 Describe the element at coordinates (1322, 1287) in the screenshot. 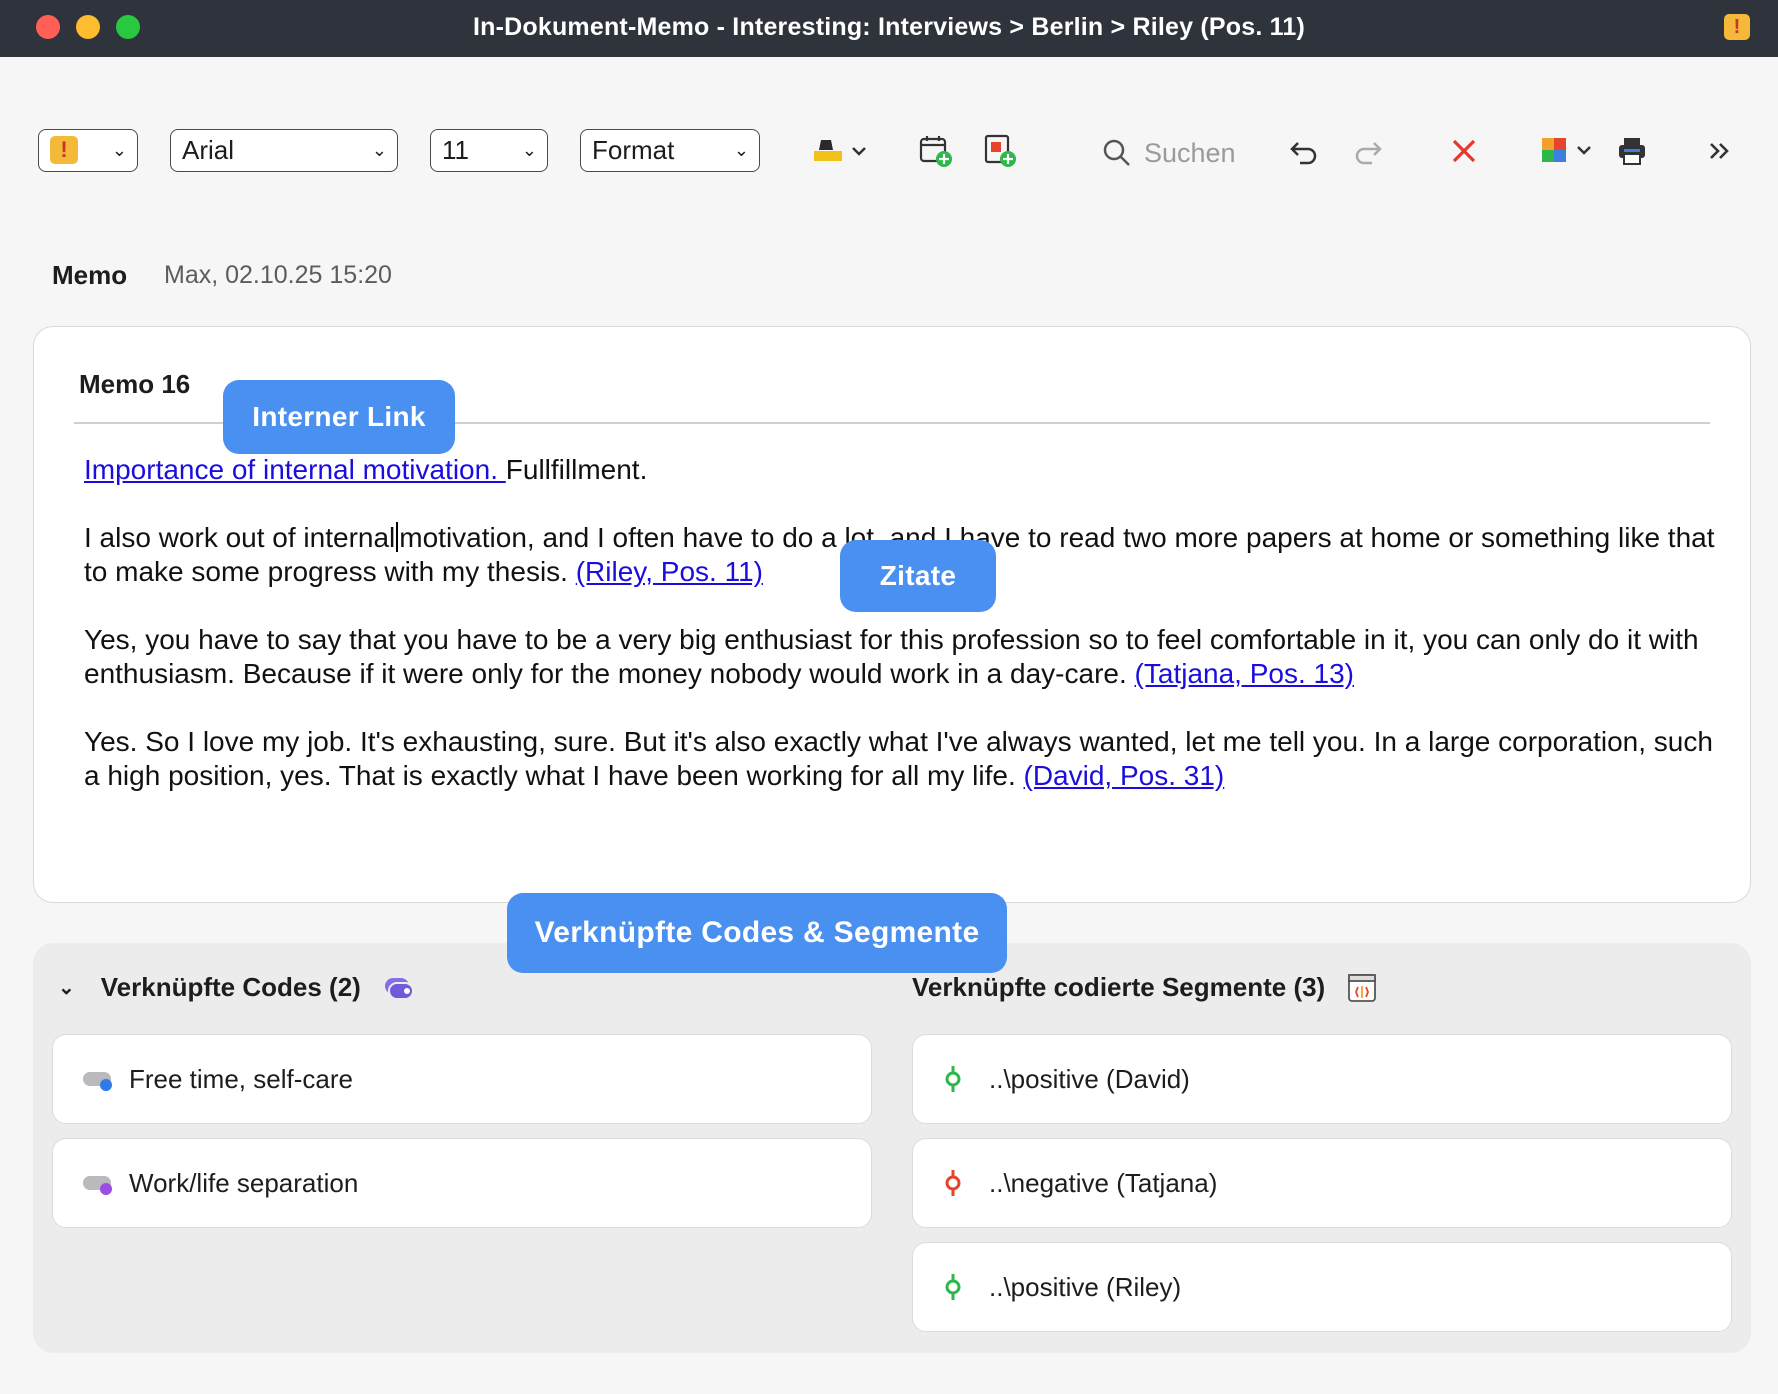

I see `linked-segment-item: ..\positive (Riley)` at that location.